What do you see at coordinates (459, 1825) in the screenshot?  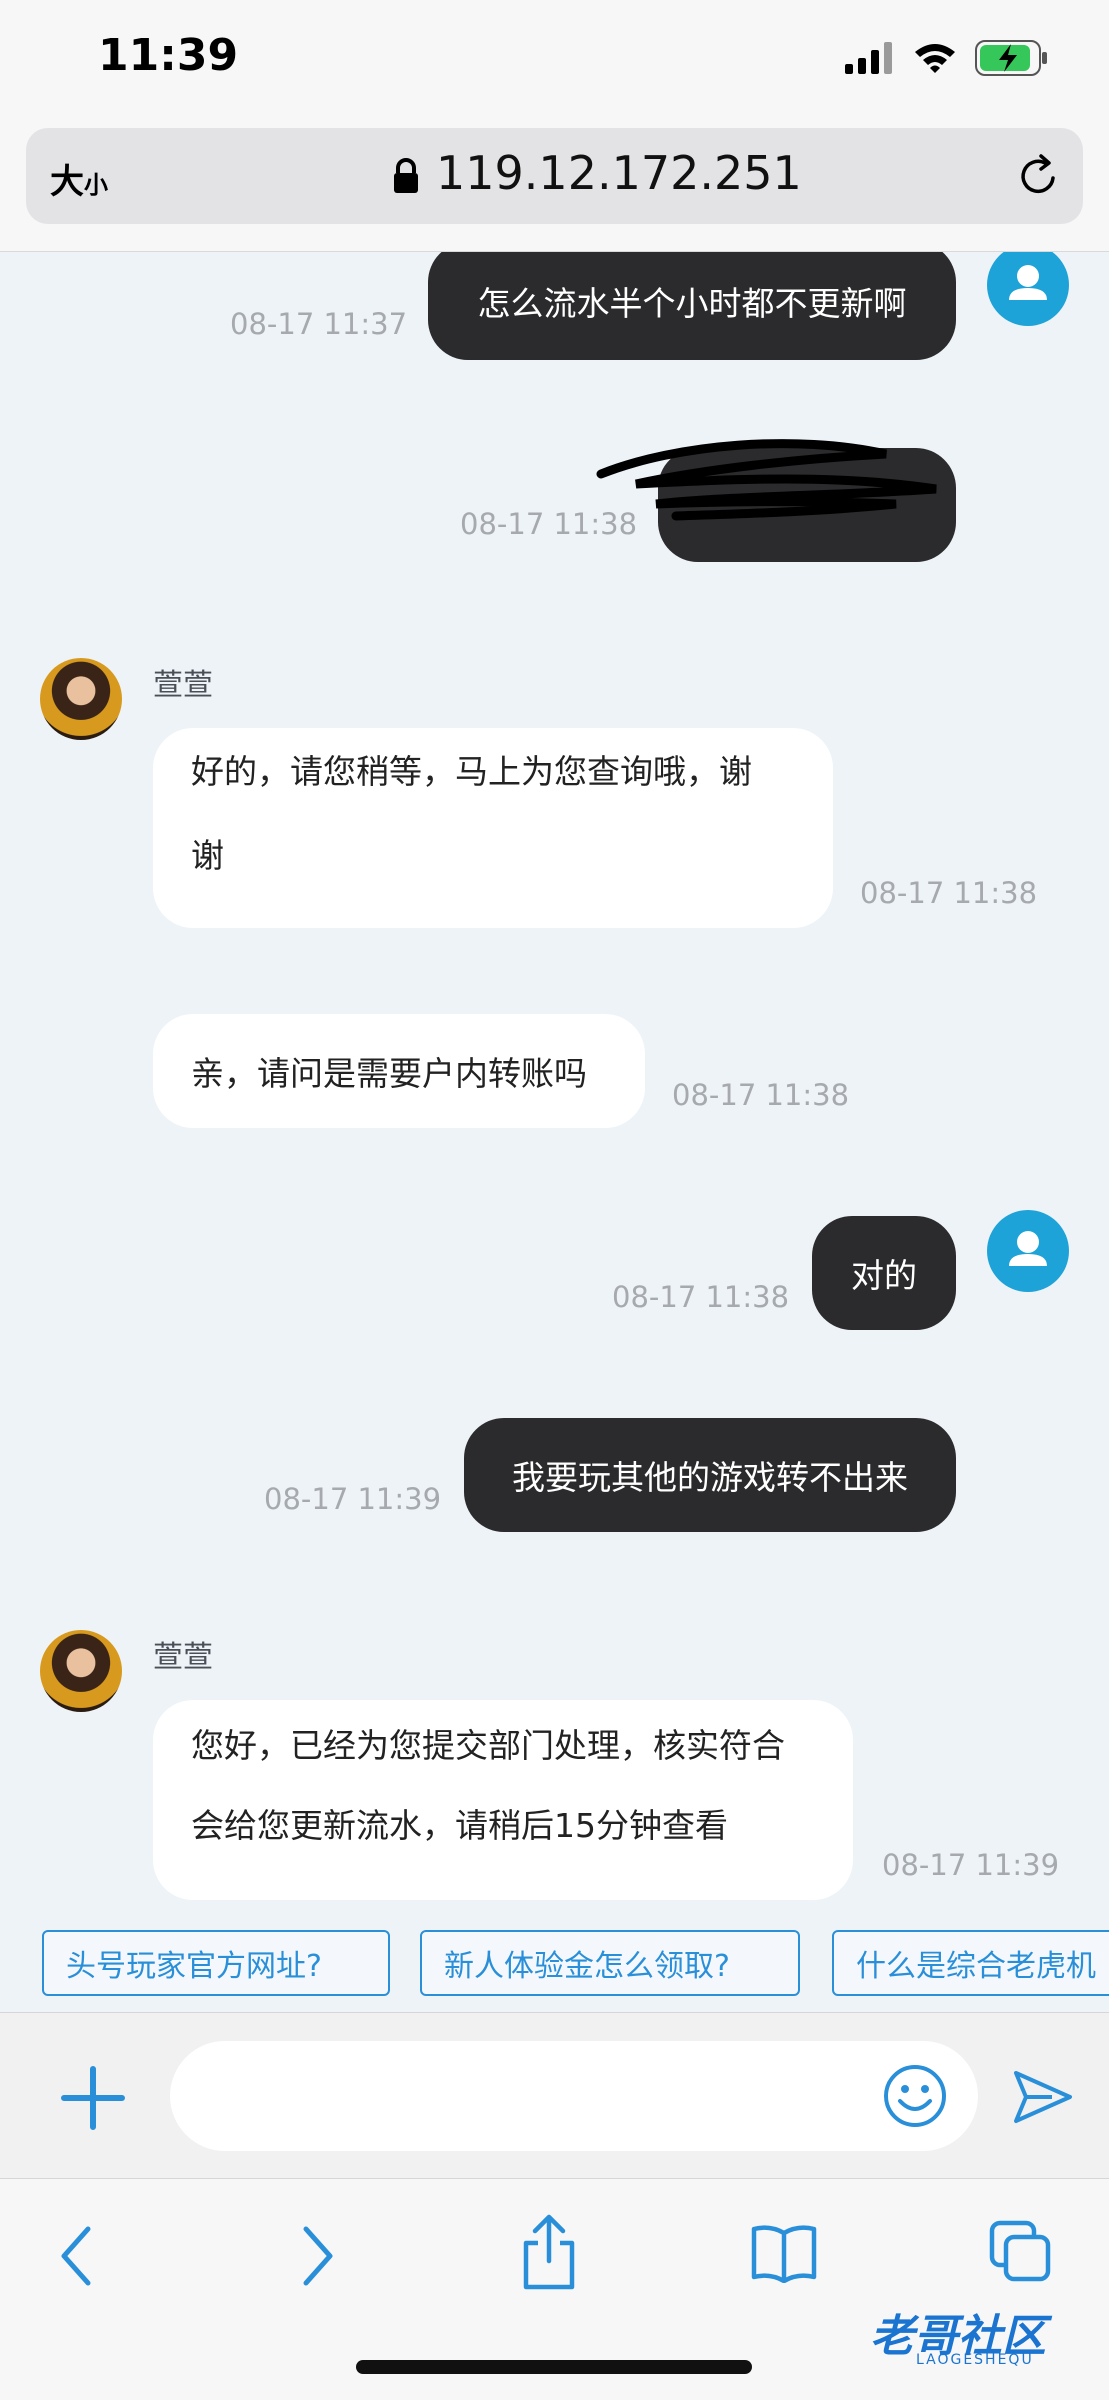 I see `message-text-line2: 会给您更新流水，请稍后15分钟查看` at bounding box center [459, 1825].